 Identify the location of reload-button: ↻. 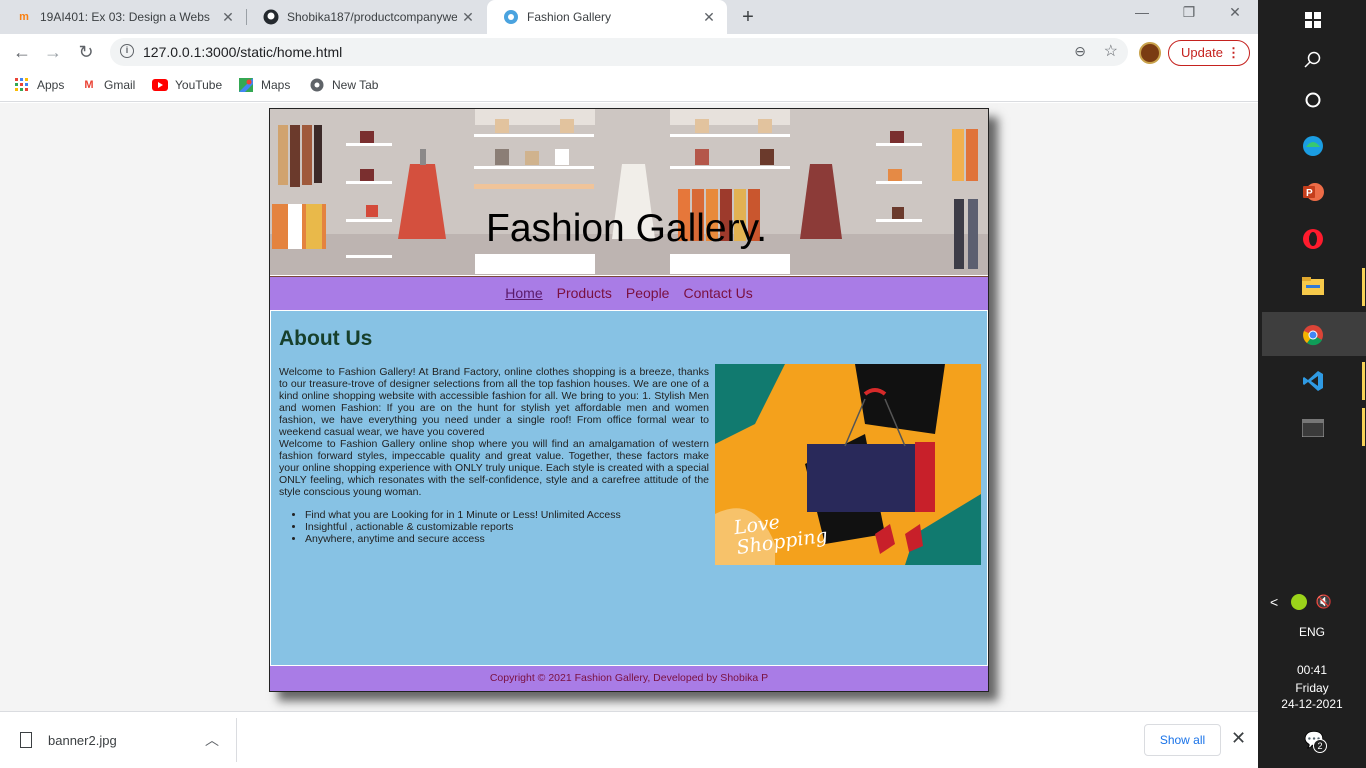
(86, 52).